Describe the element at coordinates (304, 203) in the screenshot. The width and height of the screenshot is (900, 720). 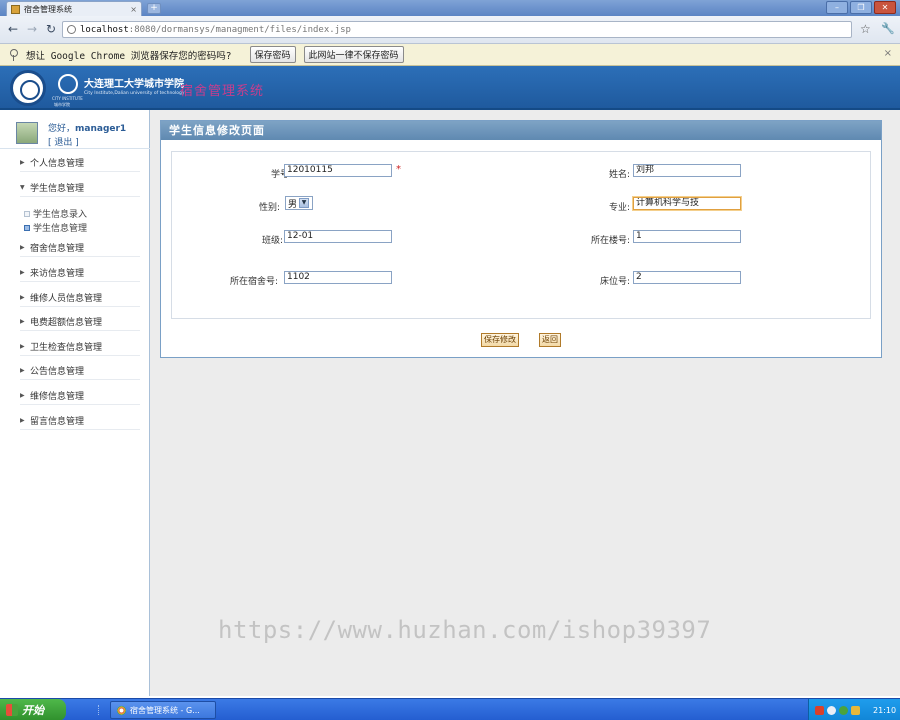
I see `chevron-down-icon: ▼` at that location.